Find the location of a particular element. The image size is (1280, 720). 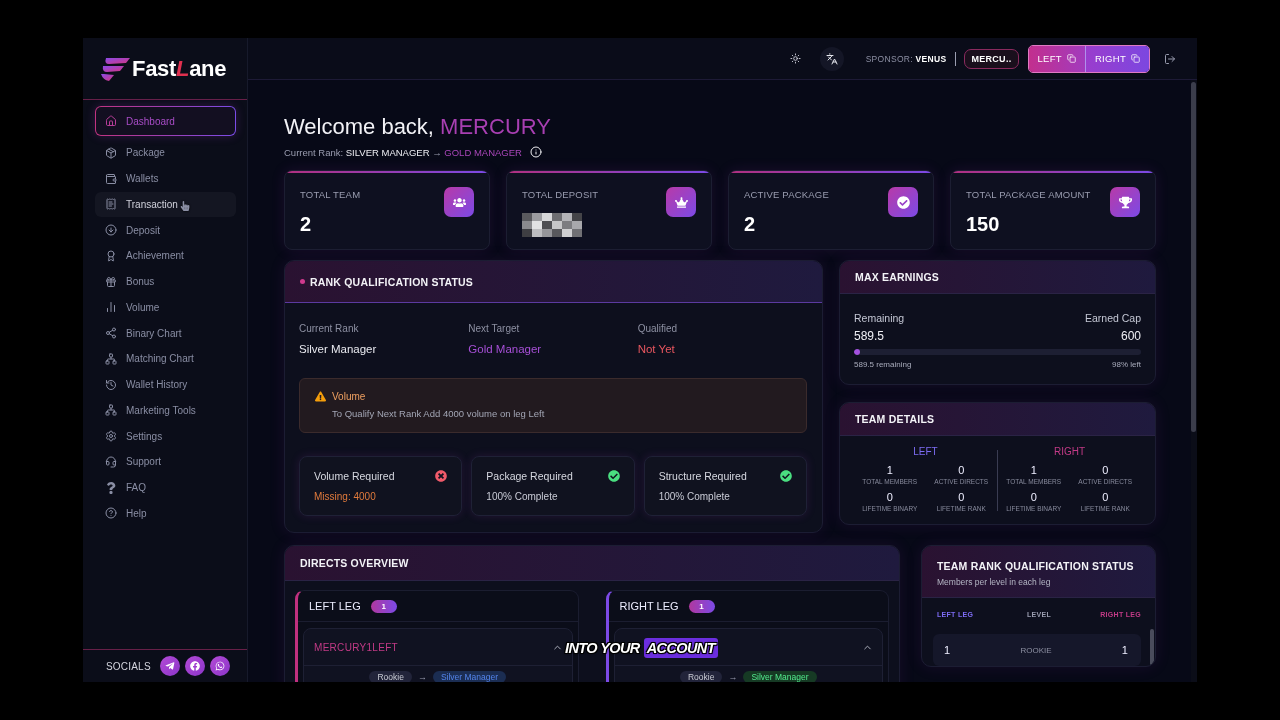

table-cell-text: 1 is located at coordinates (1124, 650).